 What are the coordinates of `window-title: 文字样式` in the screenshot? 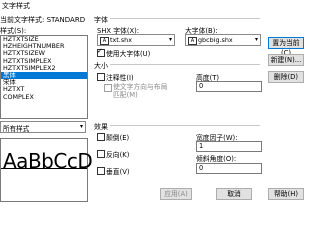 It's located at (16, 6).